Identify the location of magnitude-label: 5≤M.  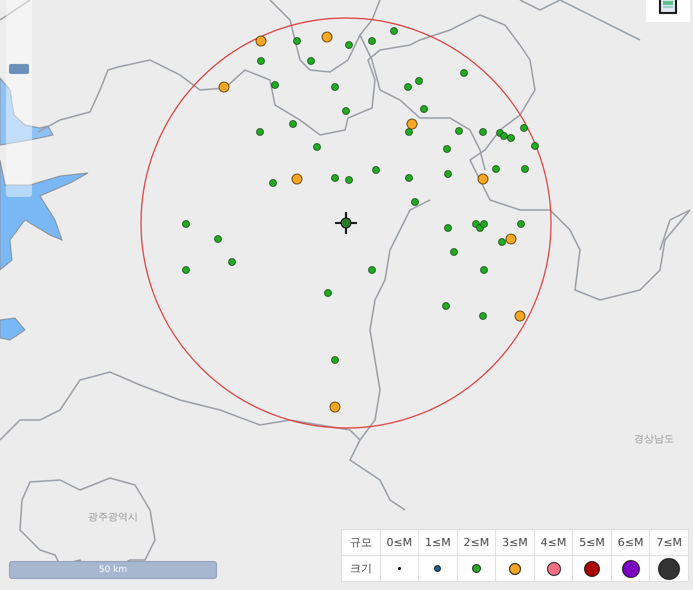
(592, 543).